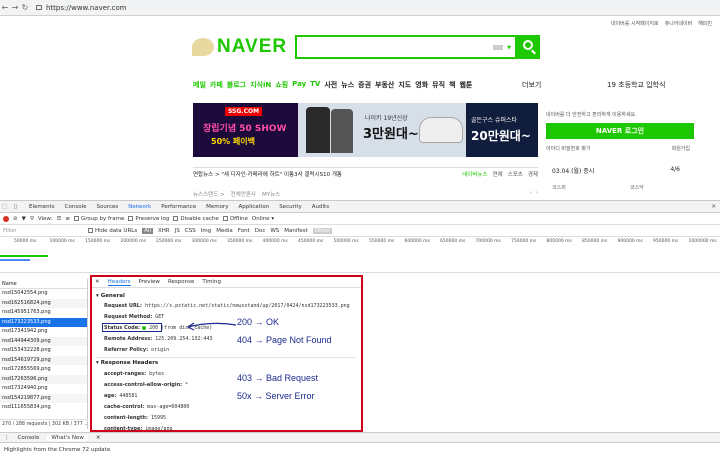  What do you see at coordinates (43, 332) in the screenshot?
I see `request-row: nsd17341942.png` at bounding box center [43, 332].